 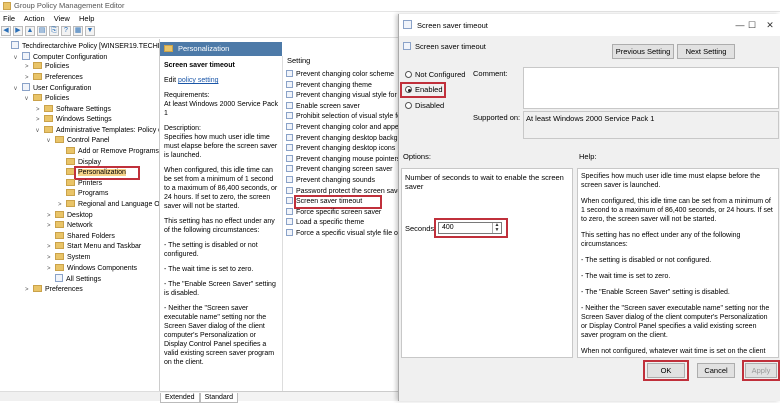 I want to click on tab-standard: Standard, so click(x=219, y=398).